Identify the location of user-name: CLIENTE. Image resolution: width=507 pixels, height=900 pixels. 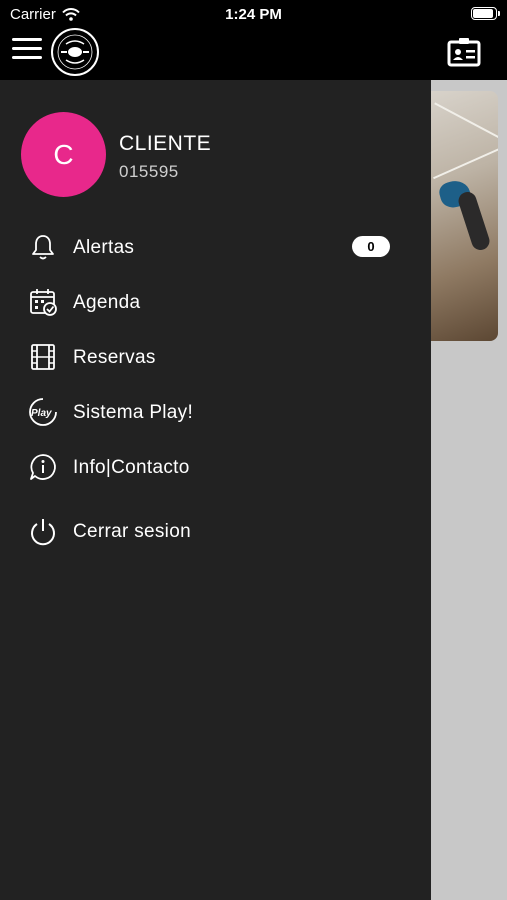
(165, 143).